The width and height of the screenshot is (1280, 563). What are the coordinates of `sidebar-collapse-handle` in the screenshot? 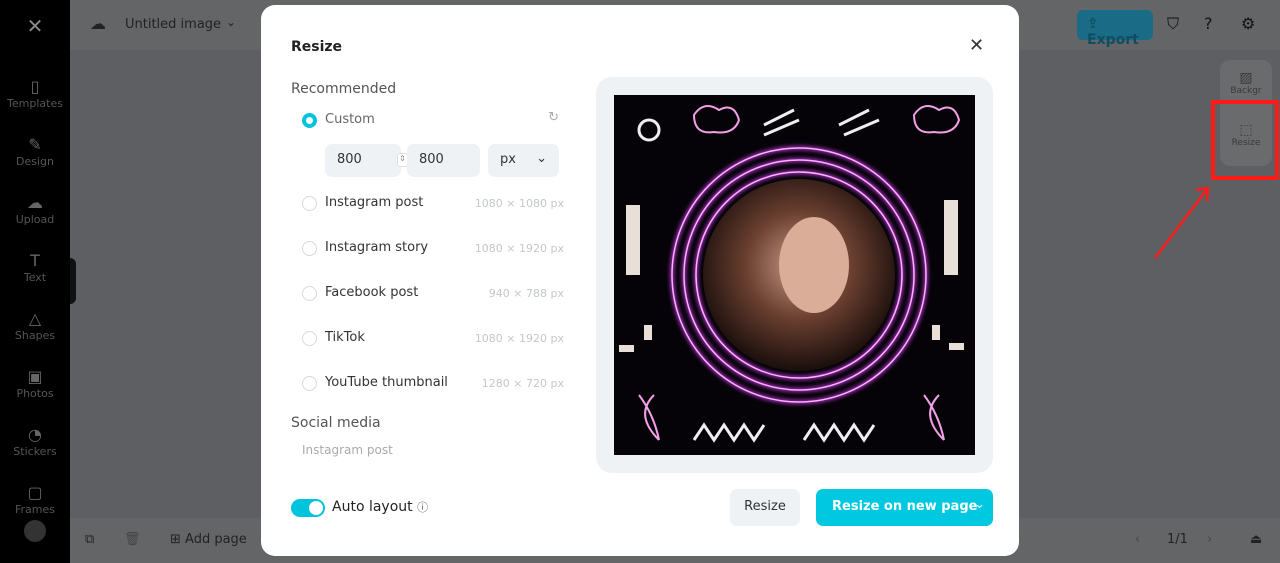 It's located at (73, 281).